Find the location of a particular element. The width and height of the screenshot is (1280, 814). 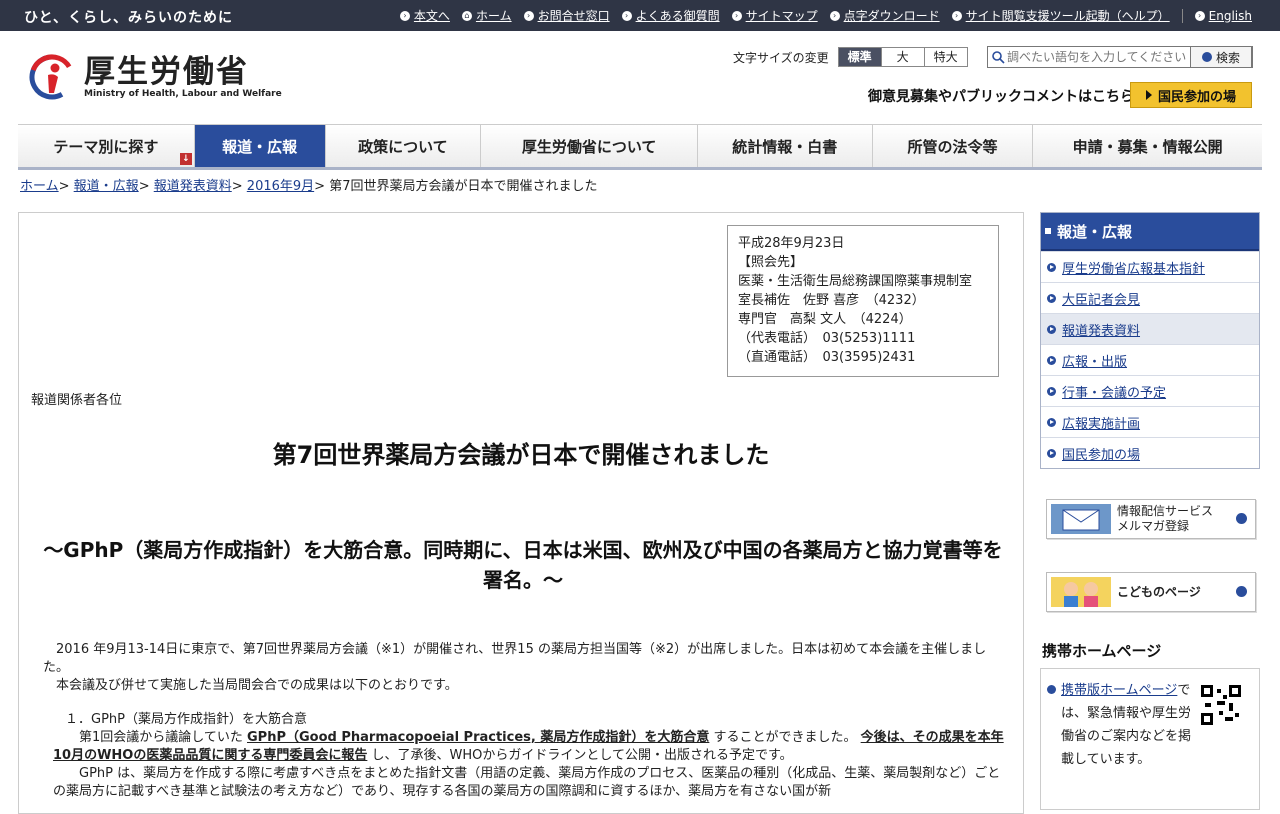

sidebar-item-participation: 国民参加の場 is located at coordinates (1150, 452).